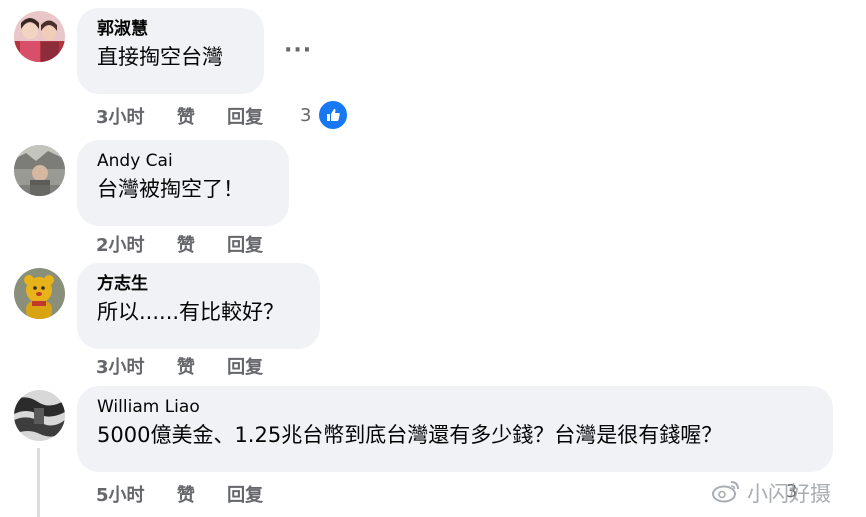  Describe the element at coordinates (455, 407) in the screenshot. I see `comment-author: William Liao` at that location.